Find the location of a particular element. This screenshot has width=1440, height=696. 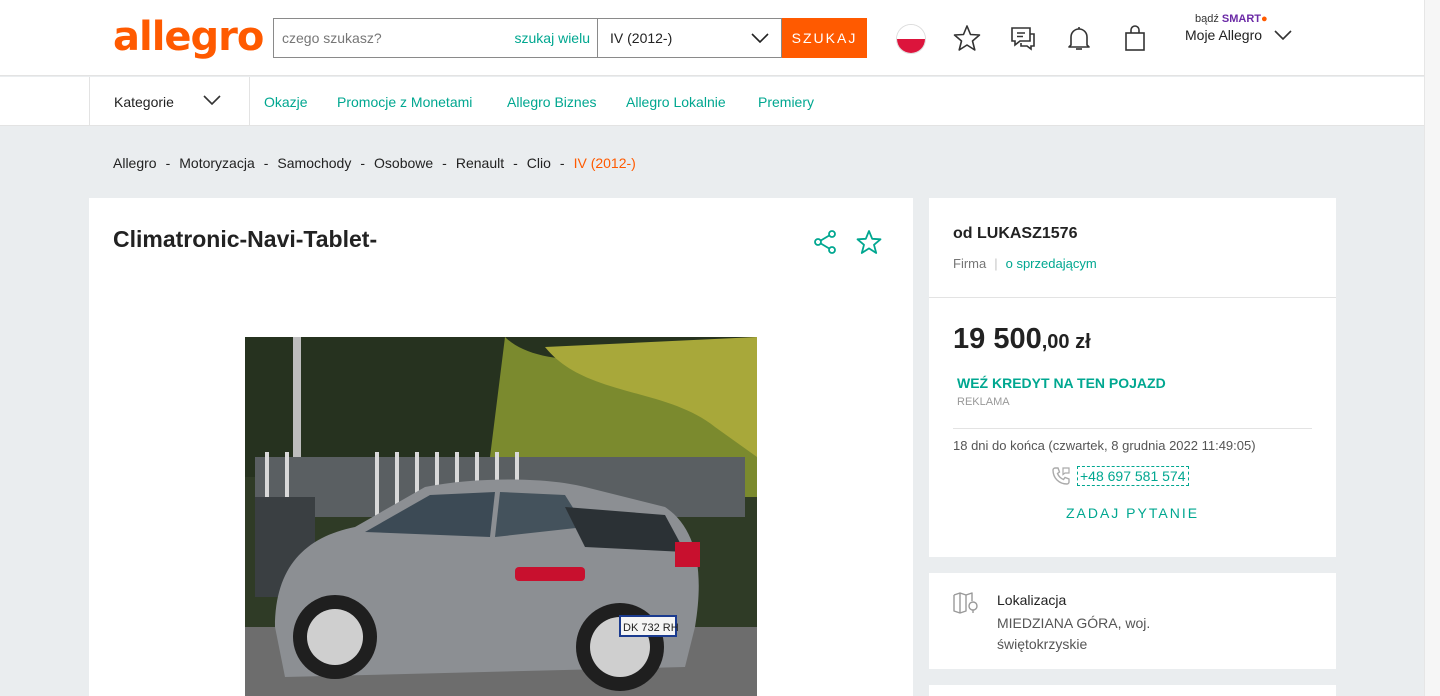

categories-label: Kategorie is located at coordinates (144, 101).